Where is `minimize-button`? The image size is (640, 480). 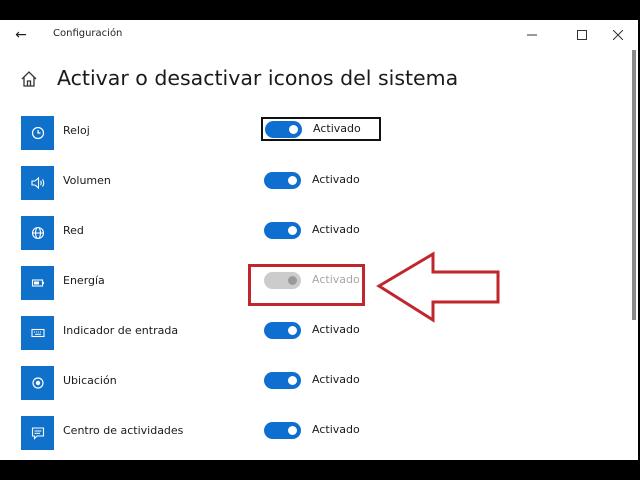 minimize-button is located at coordinates (532, 35).